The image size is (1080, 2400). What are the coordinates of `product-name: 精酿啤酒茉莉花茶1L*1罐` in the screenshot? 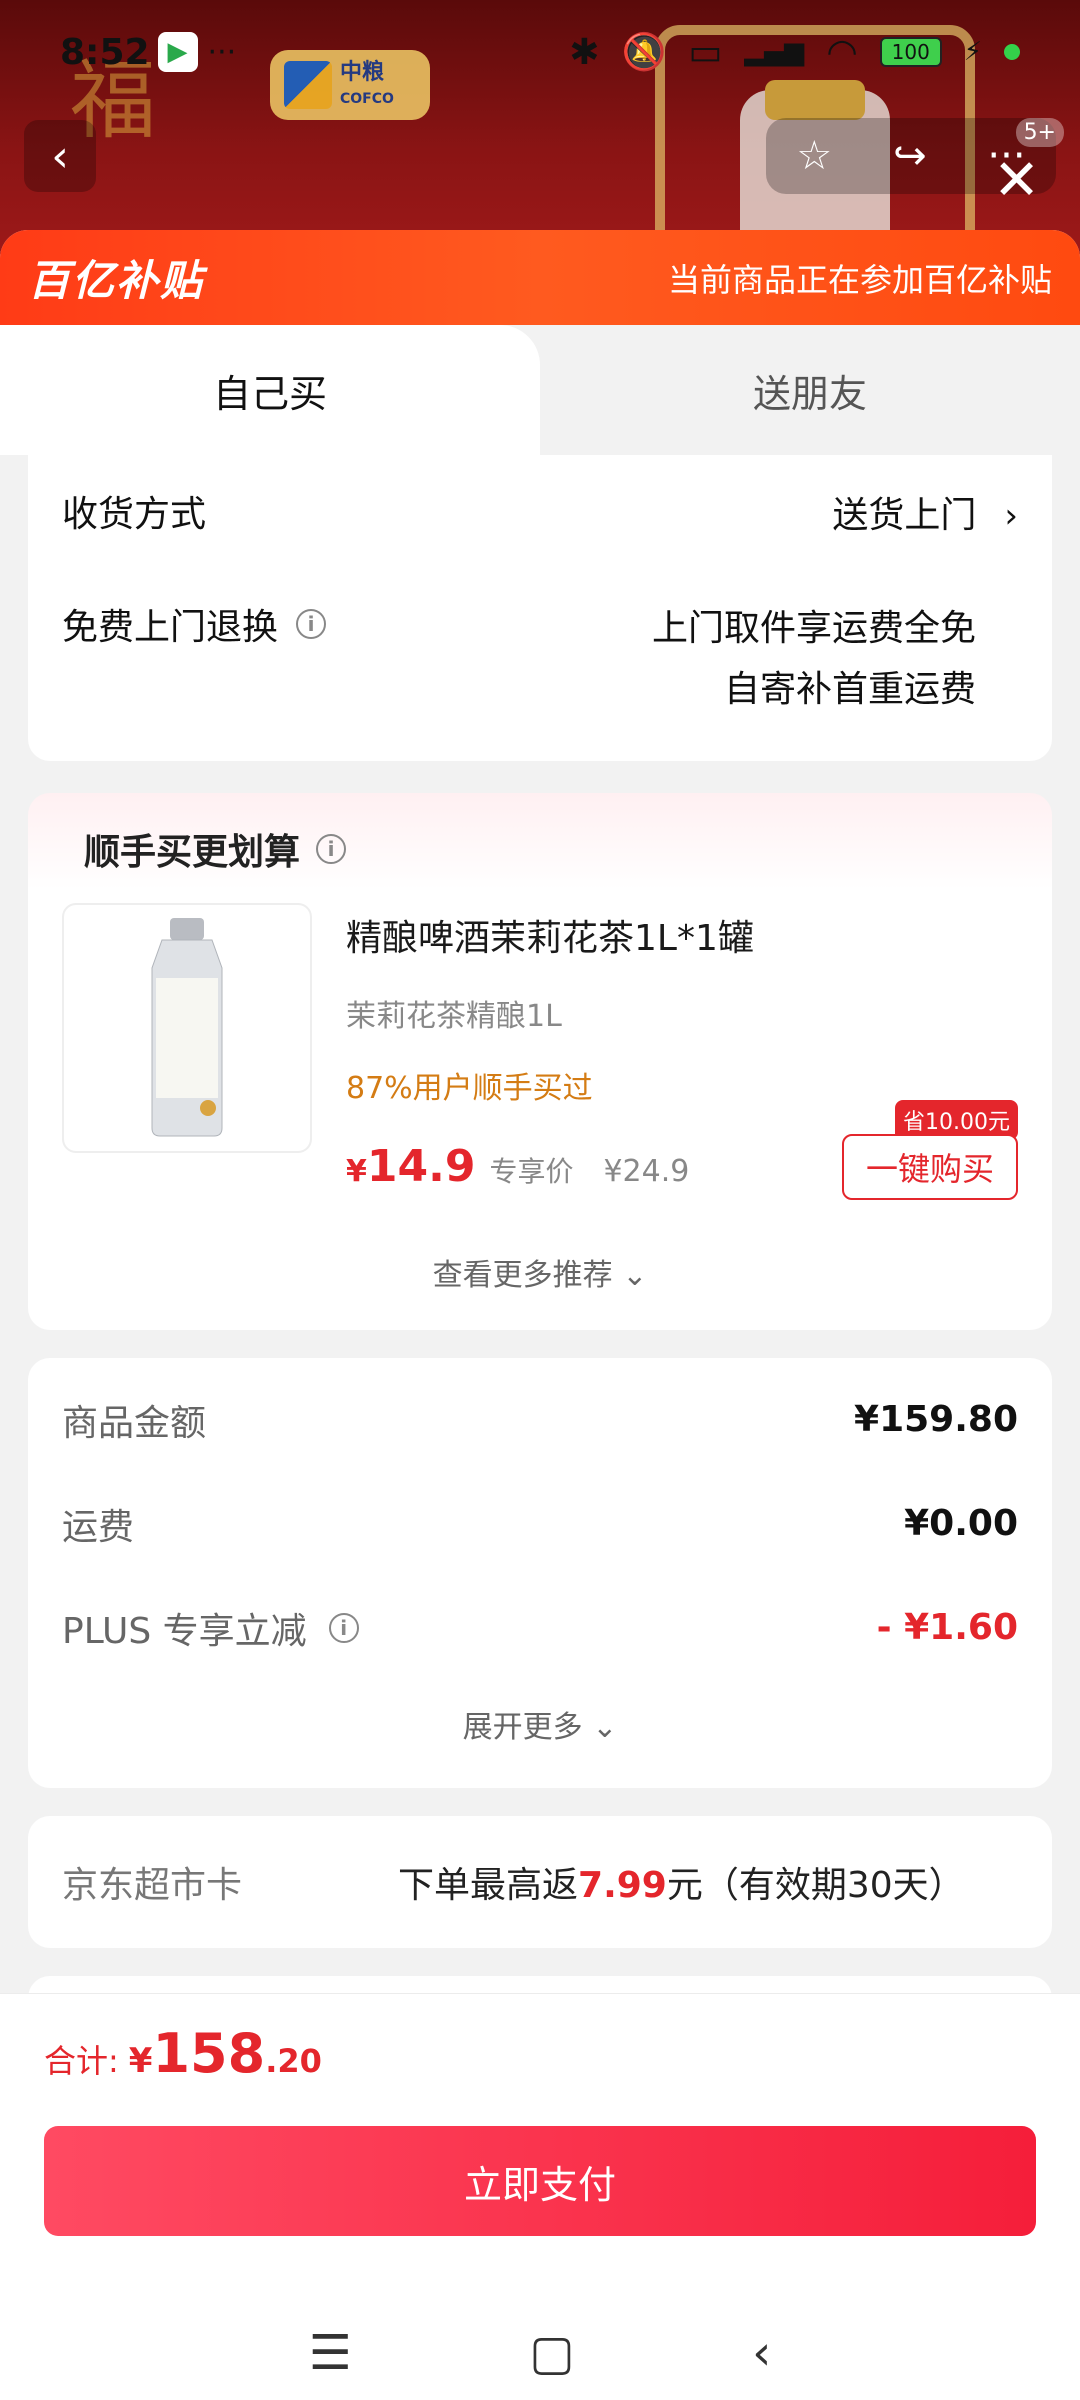 It's located at (550, 938).